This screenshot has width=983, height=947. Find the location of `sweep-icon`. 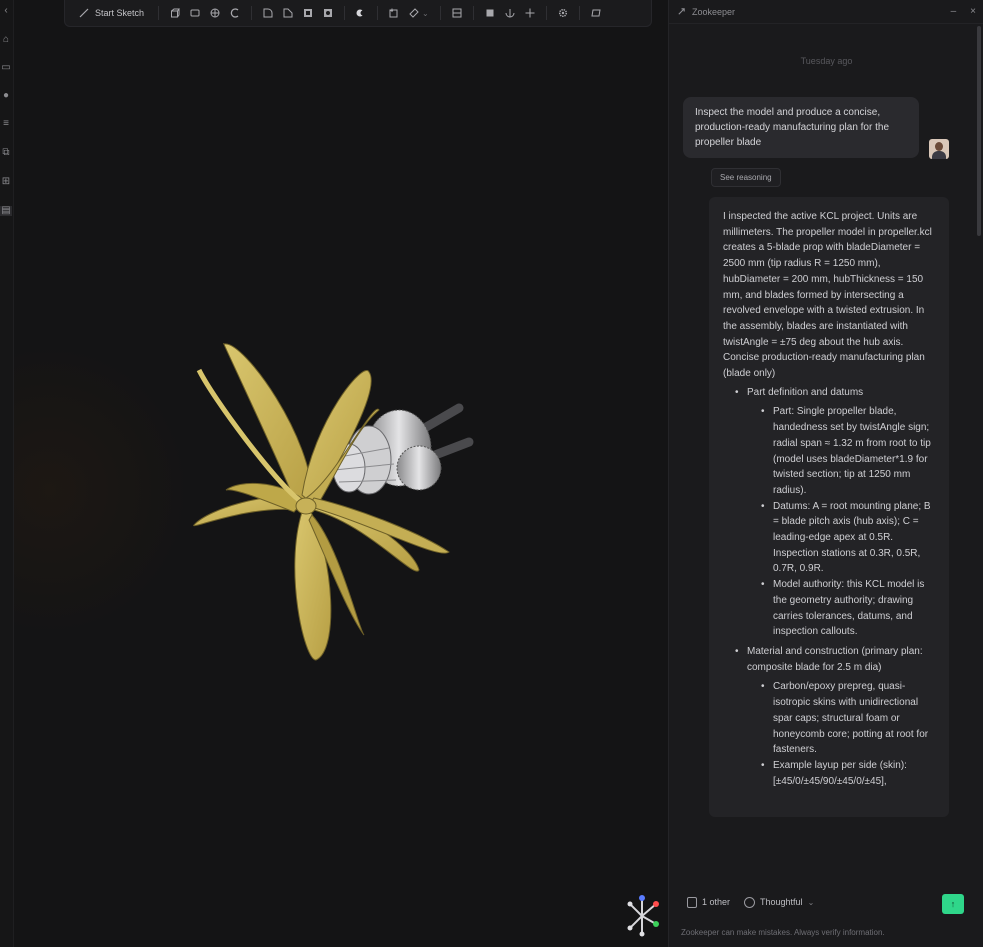

sweep-icon is located at coordinates (215, 13).